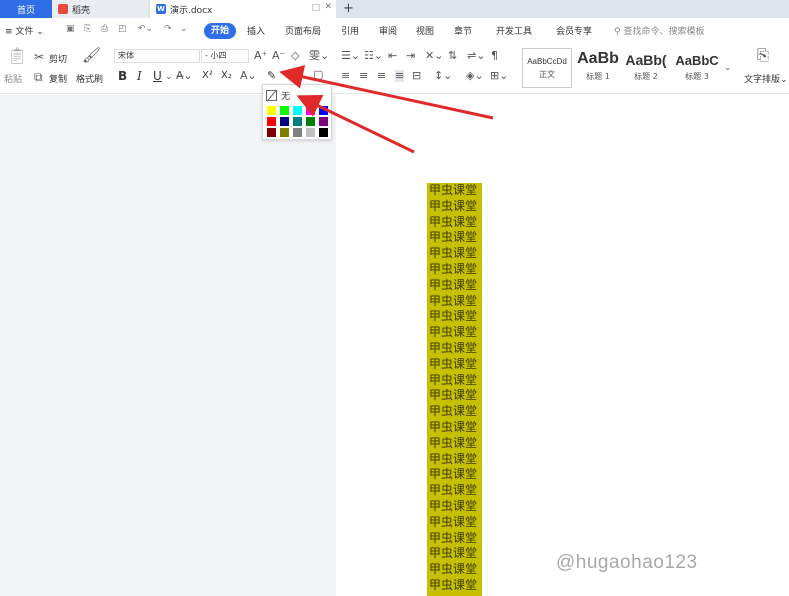 This screenshot has height=596, width=789. What do you see at coordinates (392, 56) in the screenshot?
I see `decrease-indent-icon: ⇤` at bounding box center [392, 56].